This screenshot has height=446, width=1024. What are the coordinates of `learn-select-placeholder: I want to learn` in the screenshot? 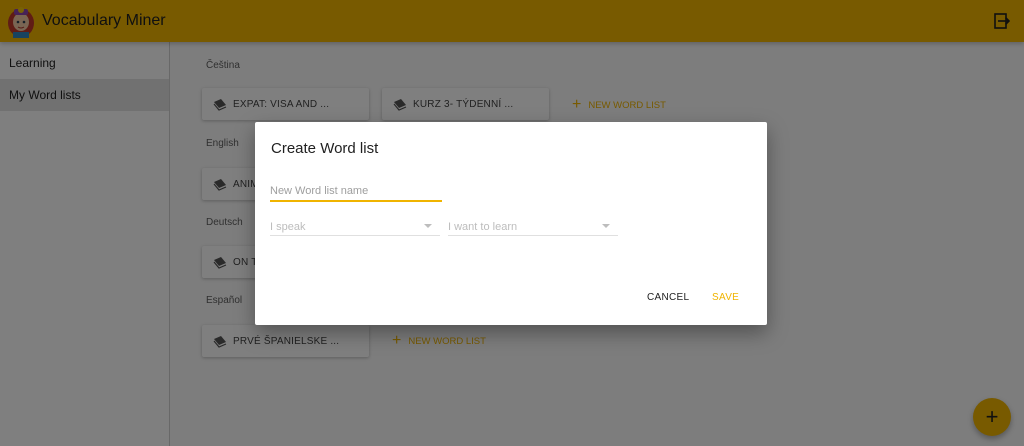 It's located at (483, 226).